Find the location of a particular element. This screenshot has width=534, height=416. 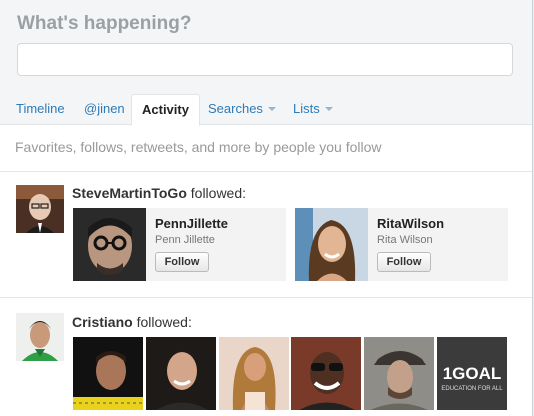

tab-activity: Activity is located at coordinates (165, 110).